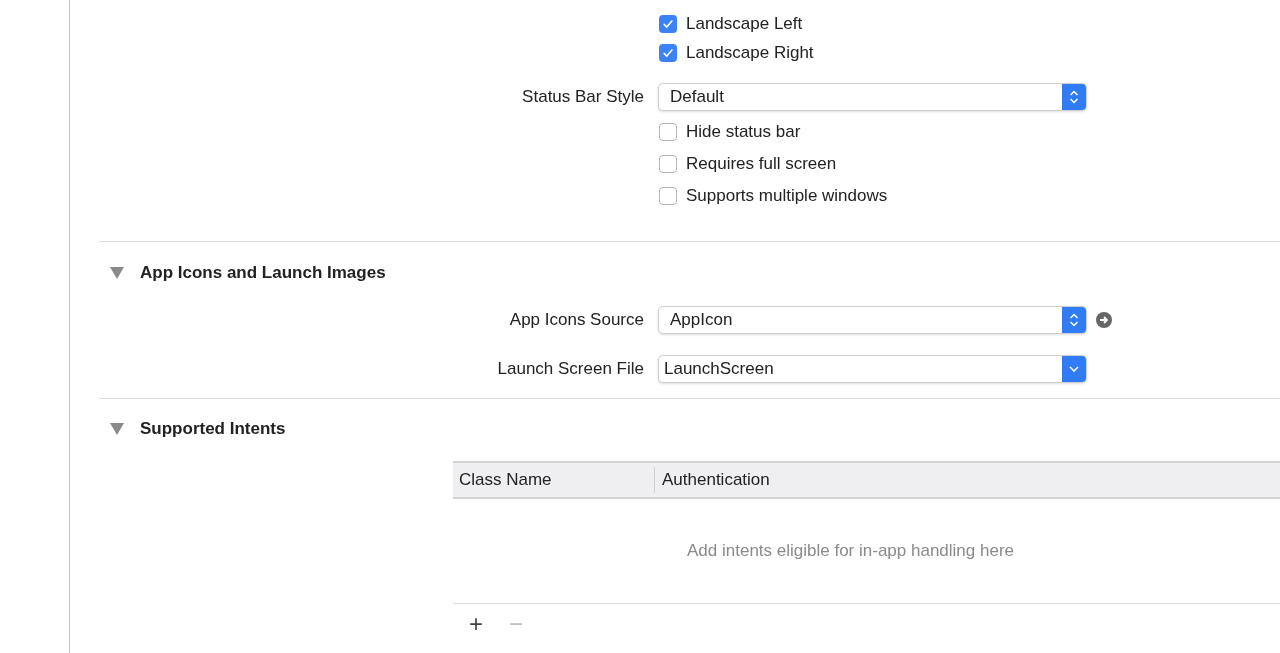 The width and height of the screenshot is (1280, 653). I want to click on popup-button: AppIcon, so click(872, 320).